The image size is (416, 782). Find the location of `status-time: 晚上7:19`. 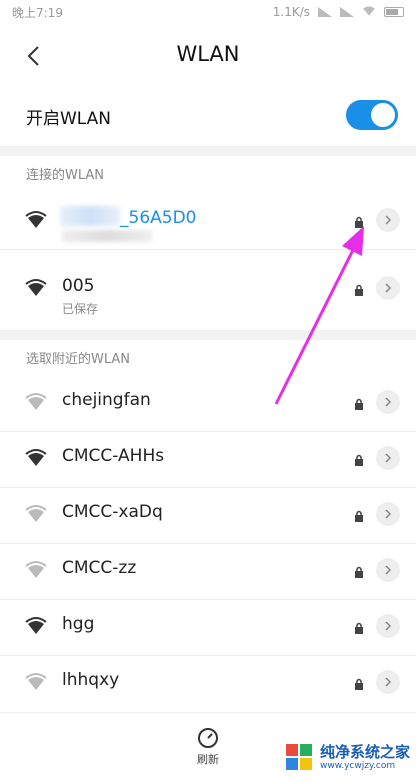

status-time: 晚上7:19 is located at coordinates (37, 12).